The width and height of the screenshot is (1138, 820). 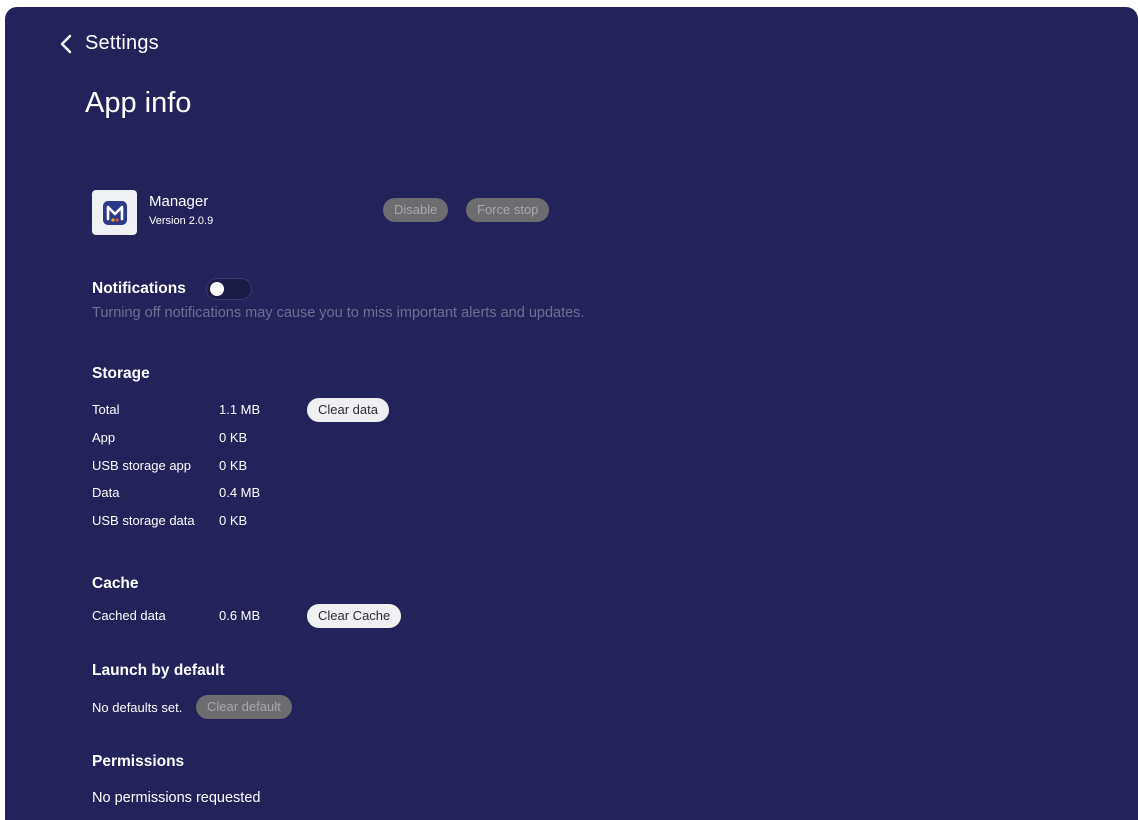 I want to click on no-defaults-text: No defaults set., so click(x=137, y=707).